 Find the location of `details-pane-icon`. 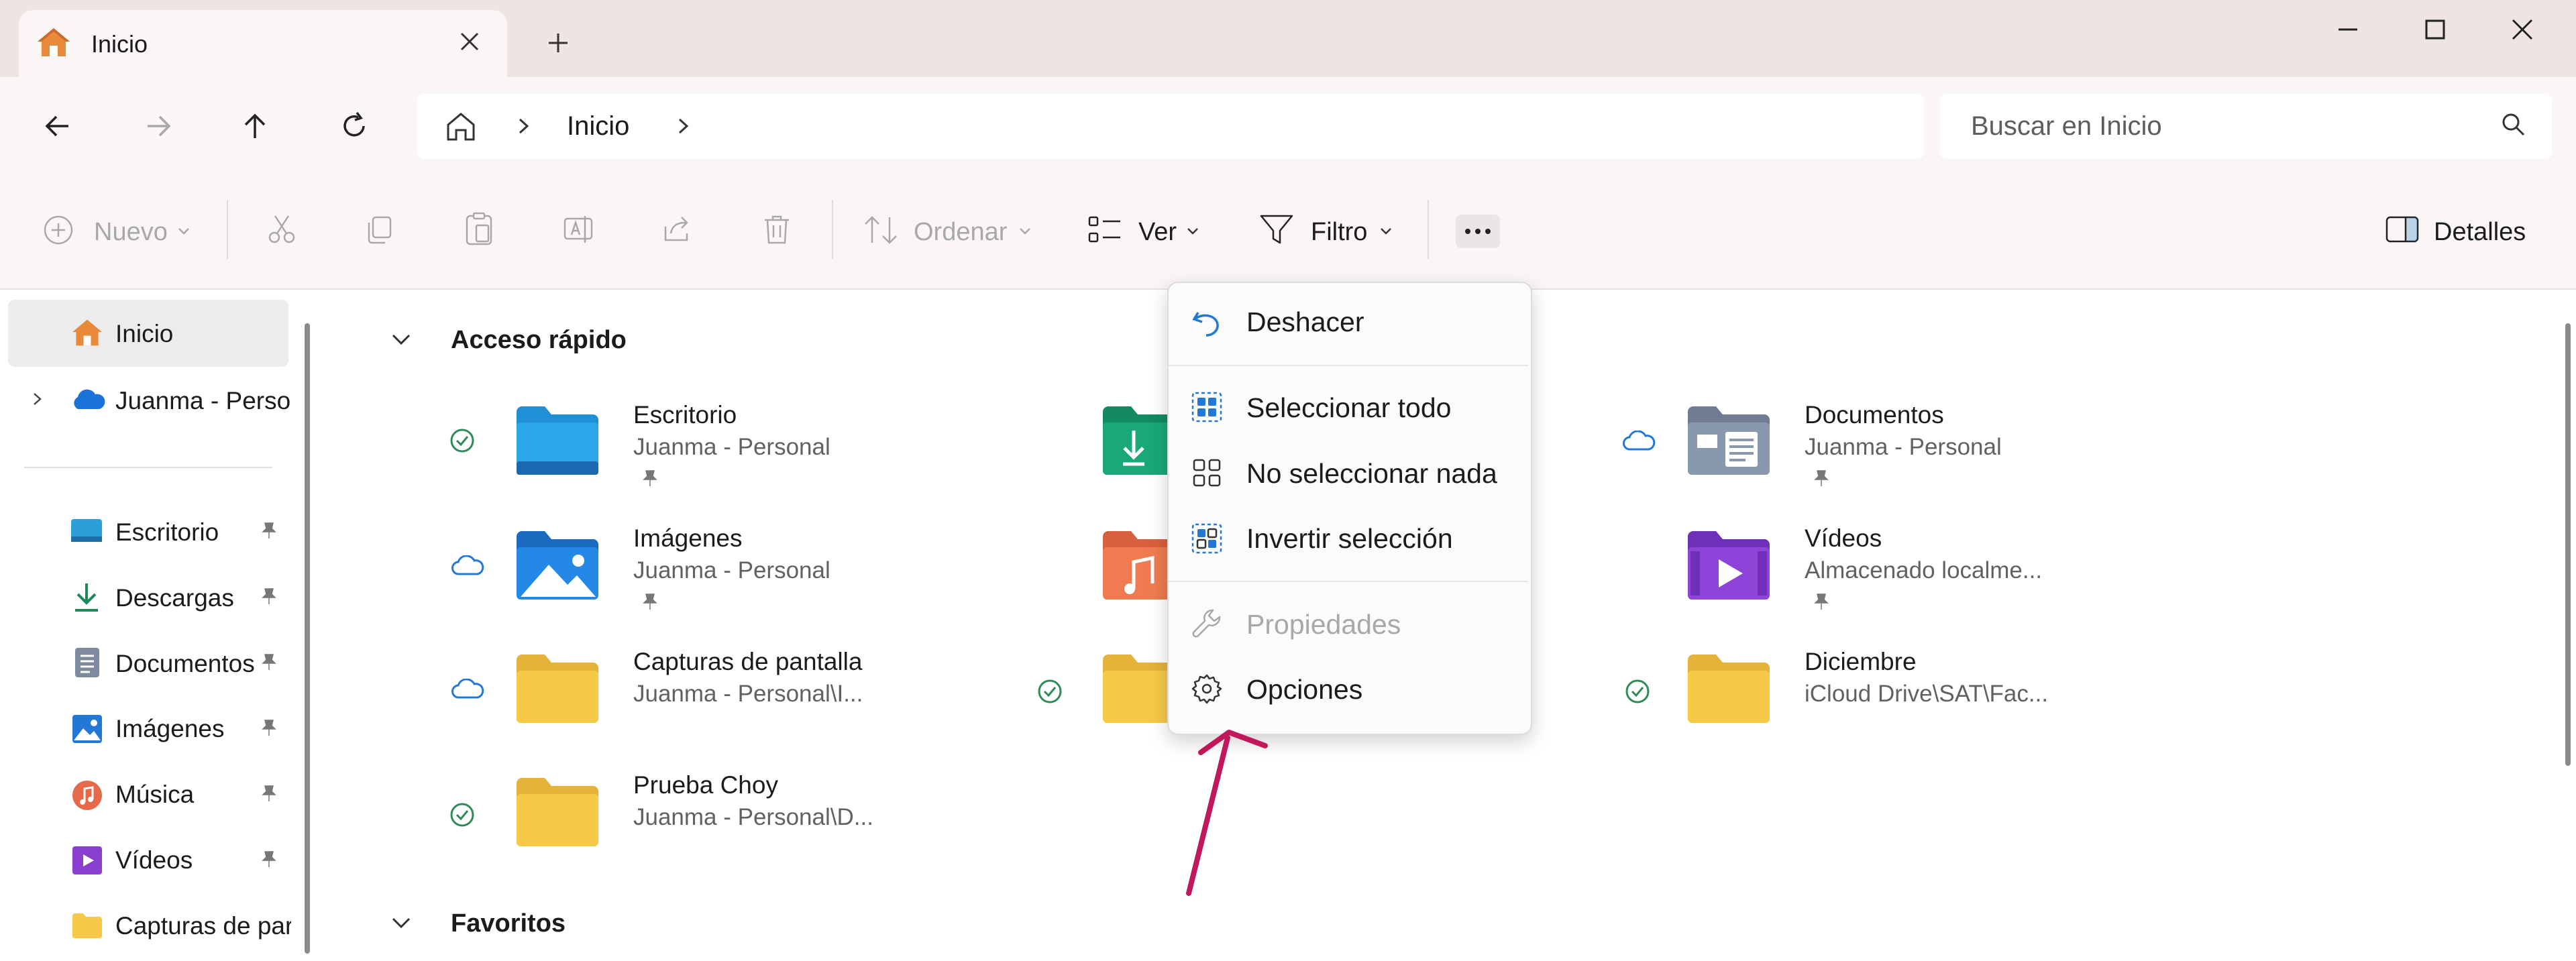

details-pane-icon is located at coordinates (2402, 230).